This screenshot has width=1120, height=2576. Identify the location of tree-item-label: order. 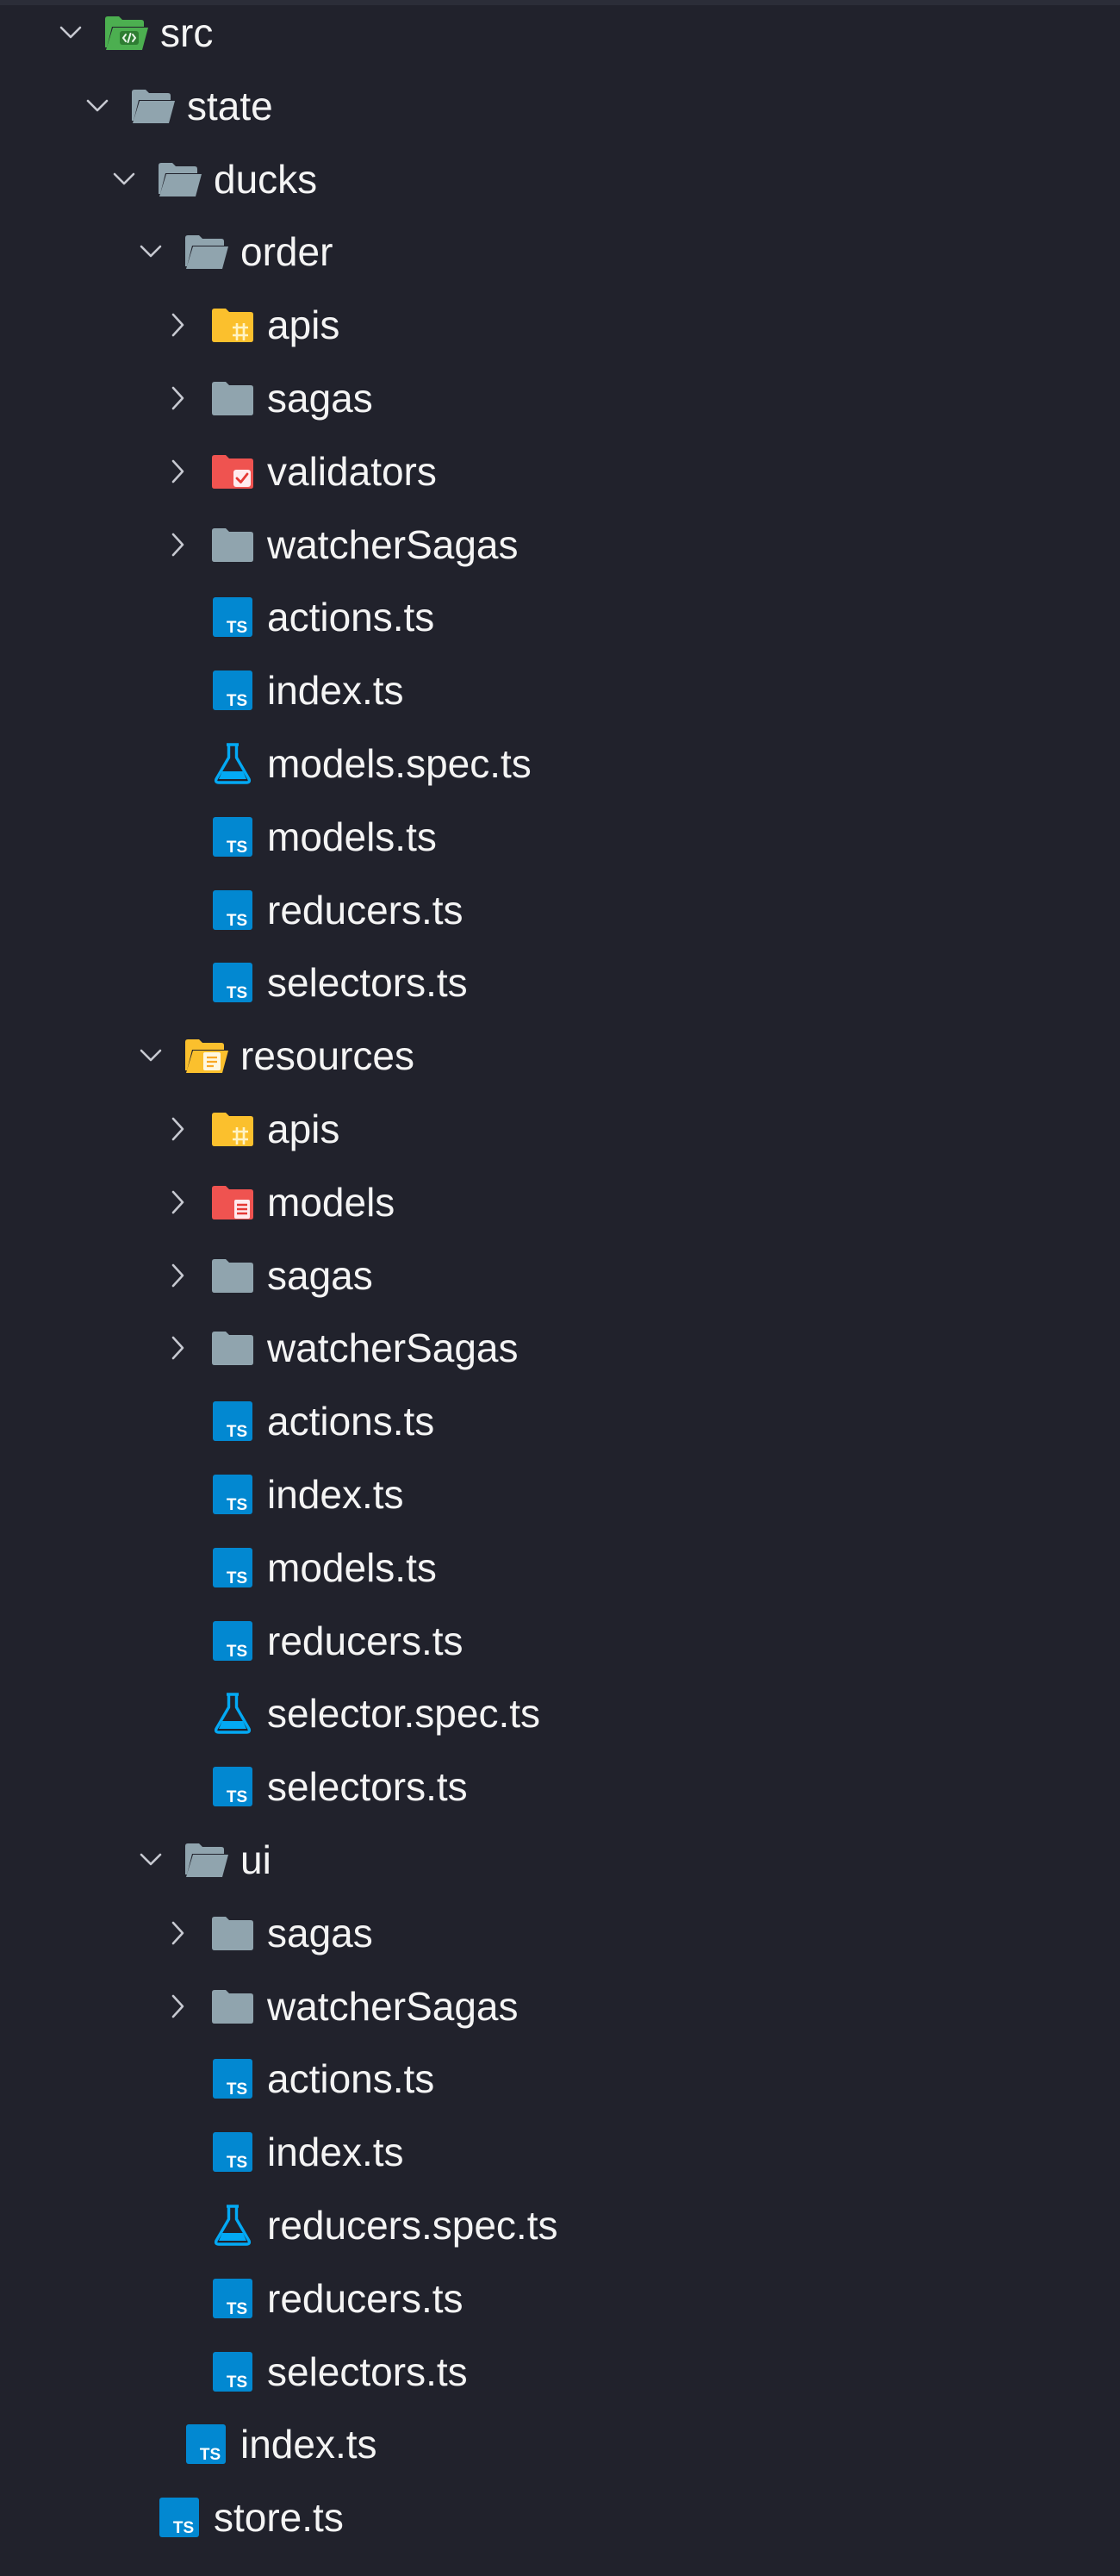
(287, 251).